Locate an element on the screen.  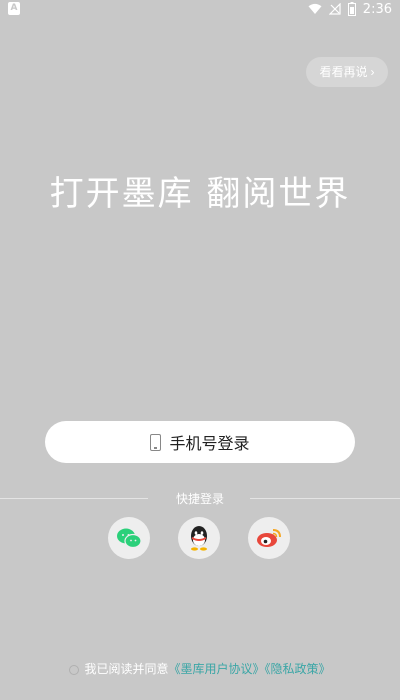
privacy-policy-link: 《隐私政策》 is located at coordinates (298, 669).